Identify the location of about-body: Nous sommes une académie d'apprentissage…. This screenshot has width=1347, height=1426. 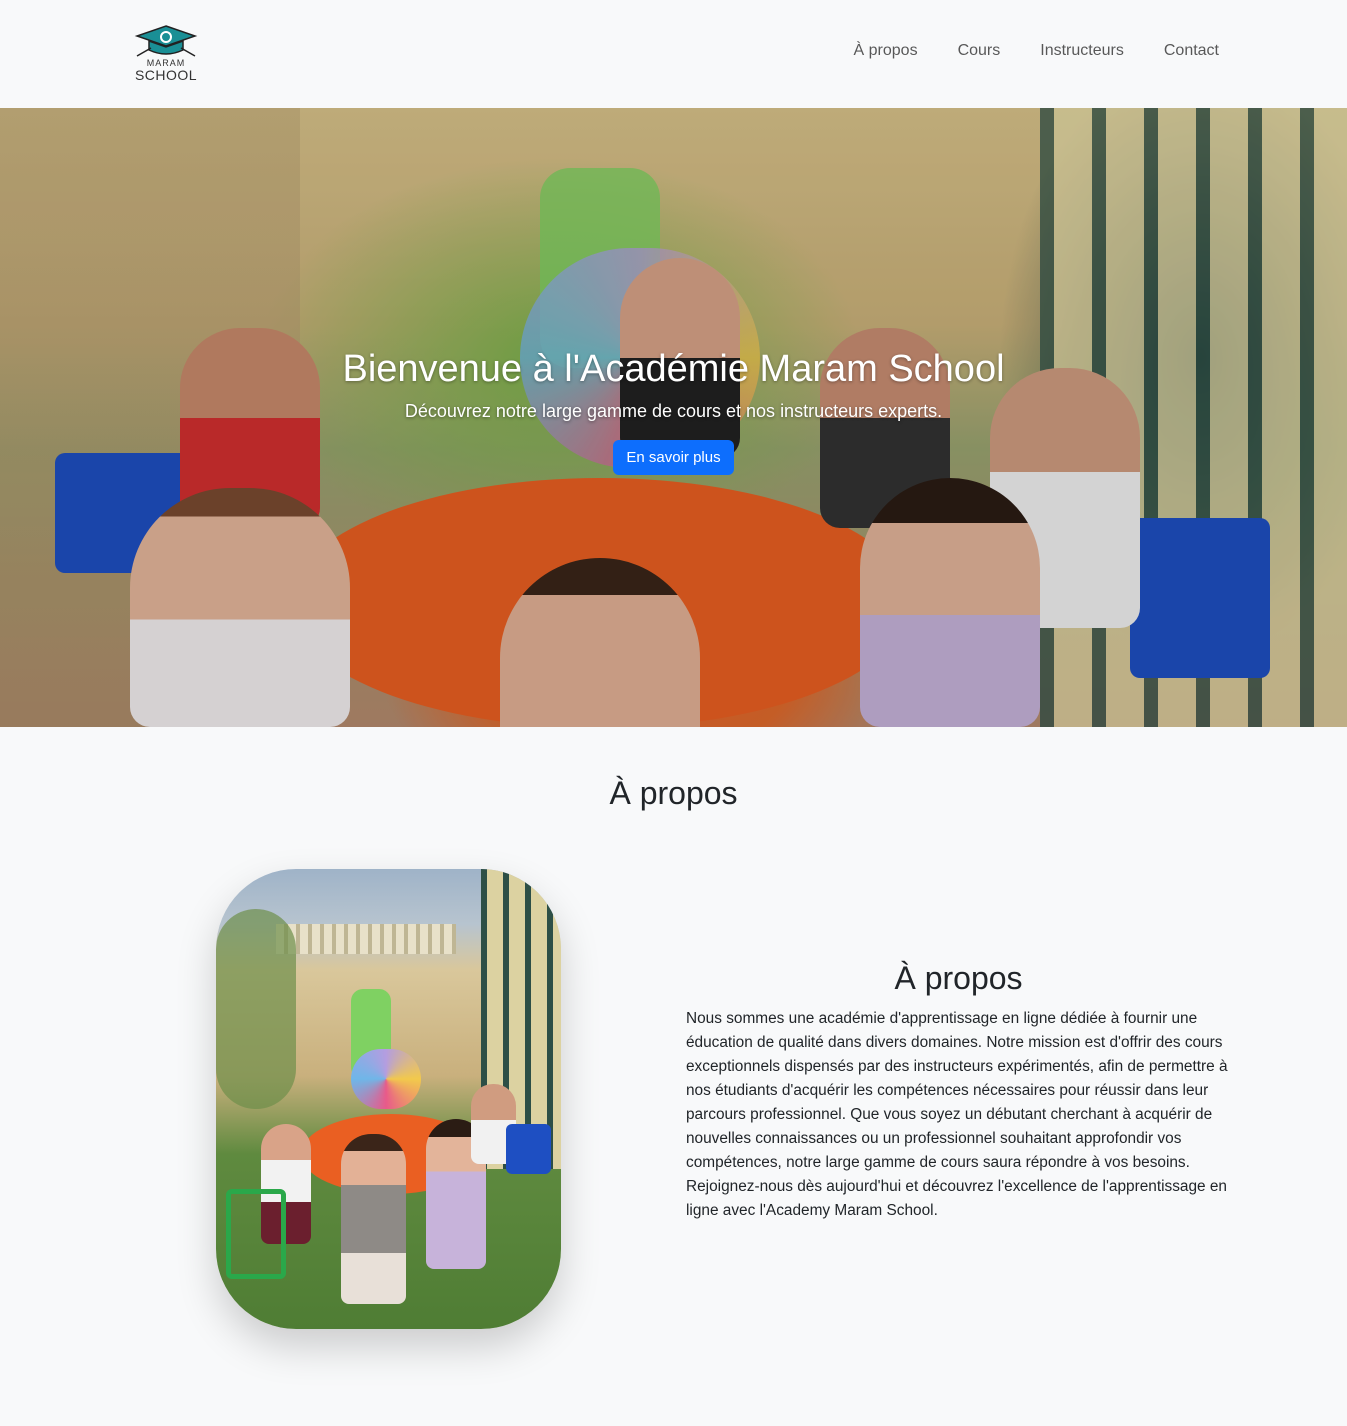
(957, 1114).